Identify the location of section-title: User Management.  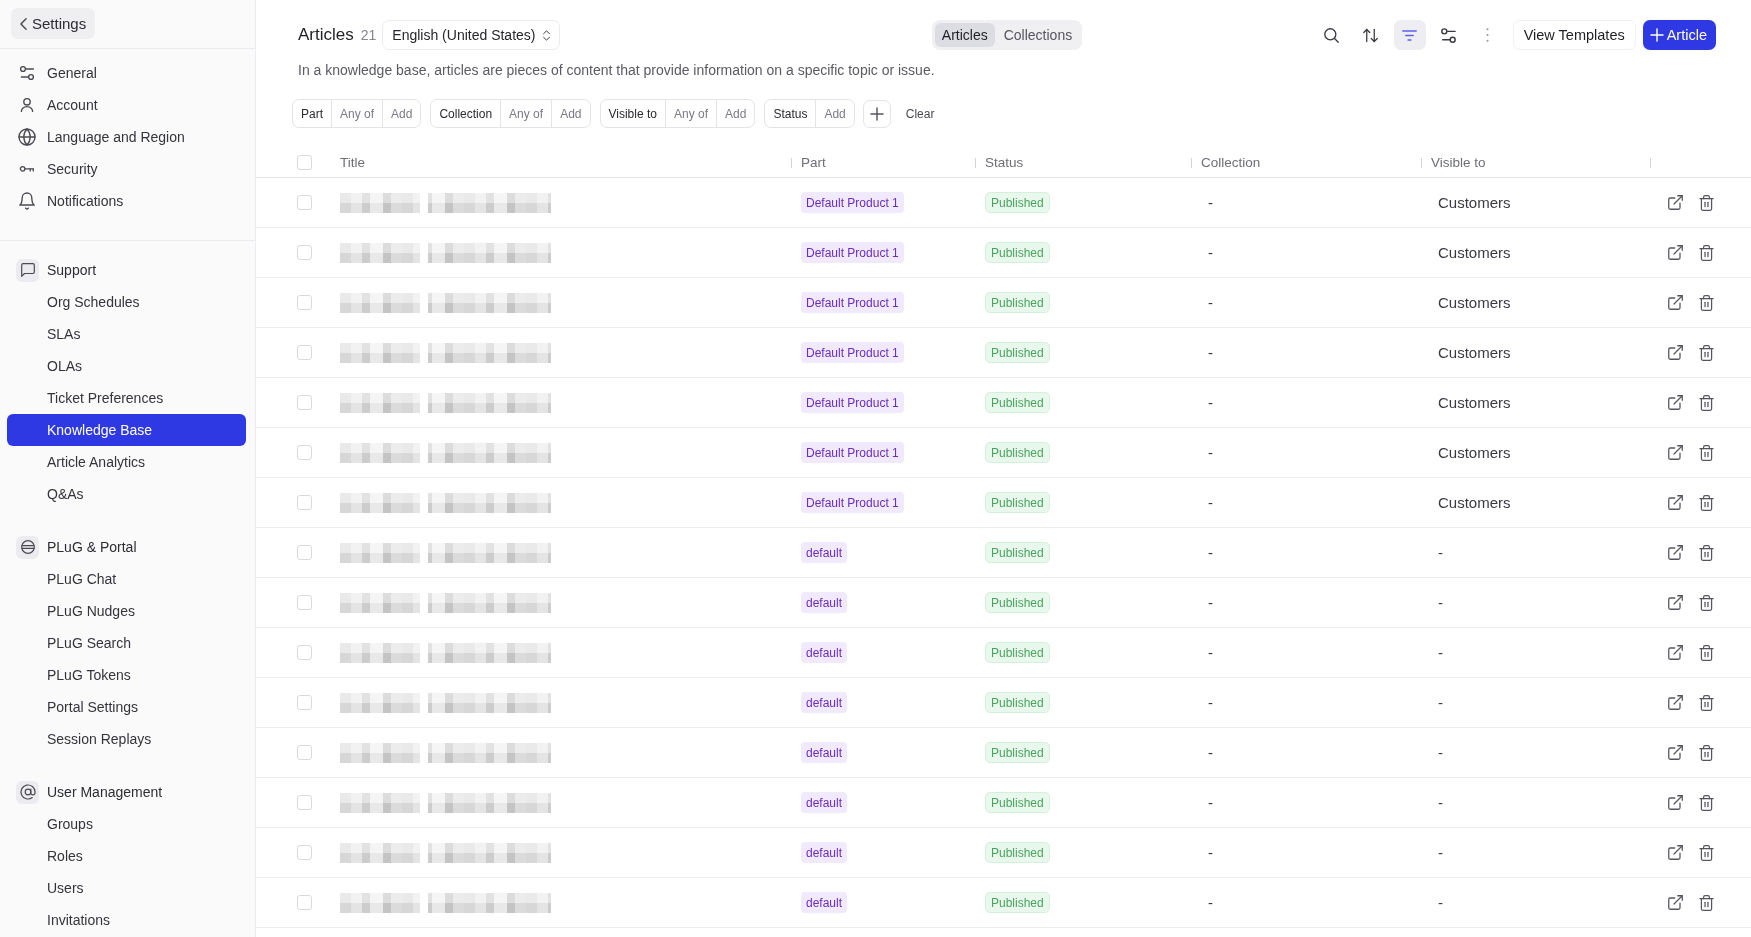
(105, 792).